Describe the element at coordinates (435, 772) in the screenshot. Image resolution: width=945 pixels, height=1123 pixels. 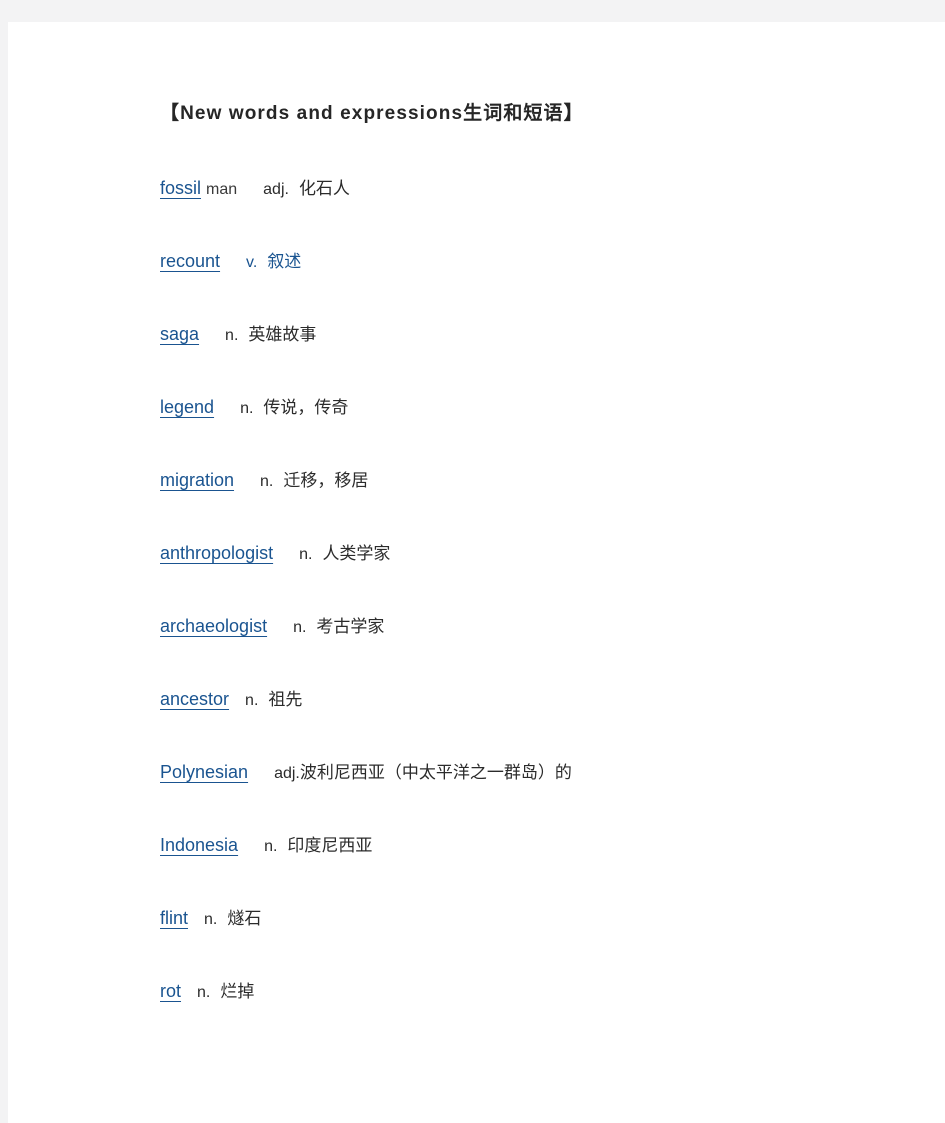
I see `definition-text: 波利尼西亚（中太平洋之一群岛）的` at that location.